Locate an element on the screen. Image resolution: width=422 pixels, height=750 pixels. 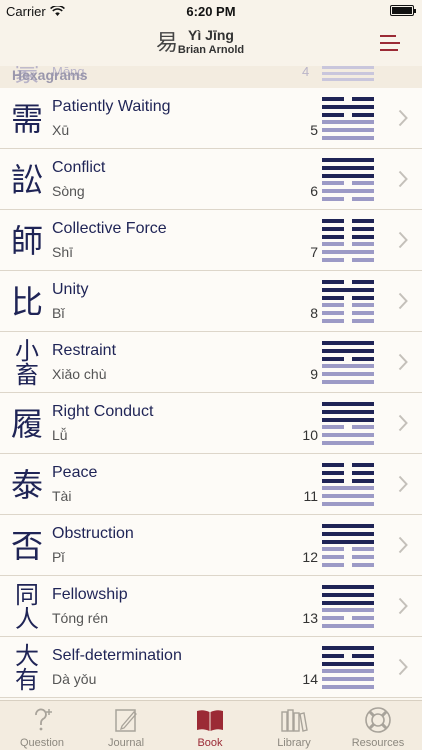
hexagram-name: Collective Force is located at coordinates (109, 228).